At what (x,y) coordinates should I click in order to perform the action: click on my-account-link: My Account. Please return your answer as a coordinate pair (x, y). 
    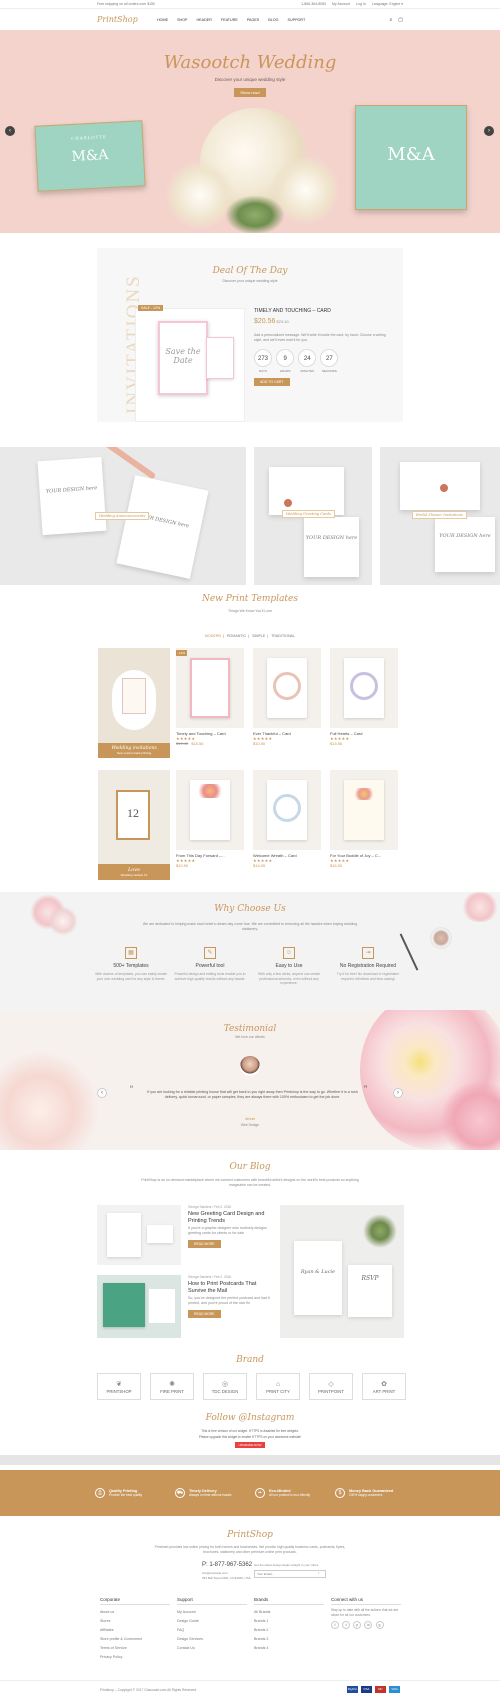
    Looking at the image, I should click on (341, 4).